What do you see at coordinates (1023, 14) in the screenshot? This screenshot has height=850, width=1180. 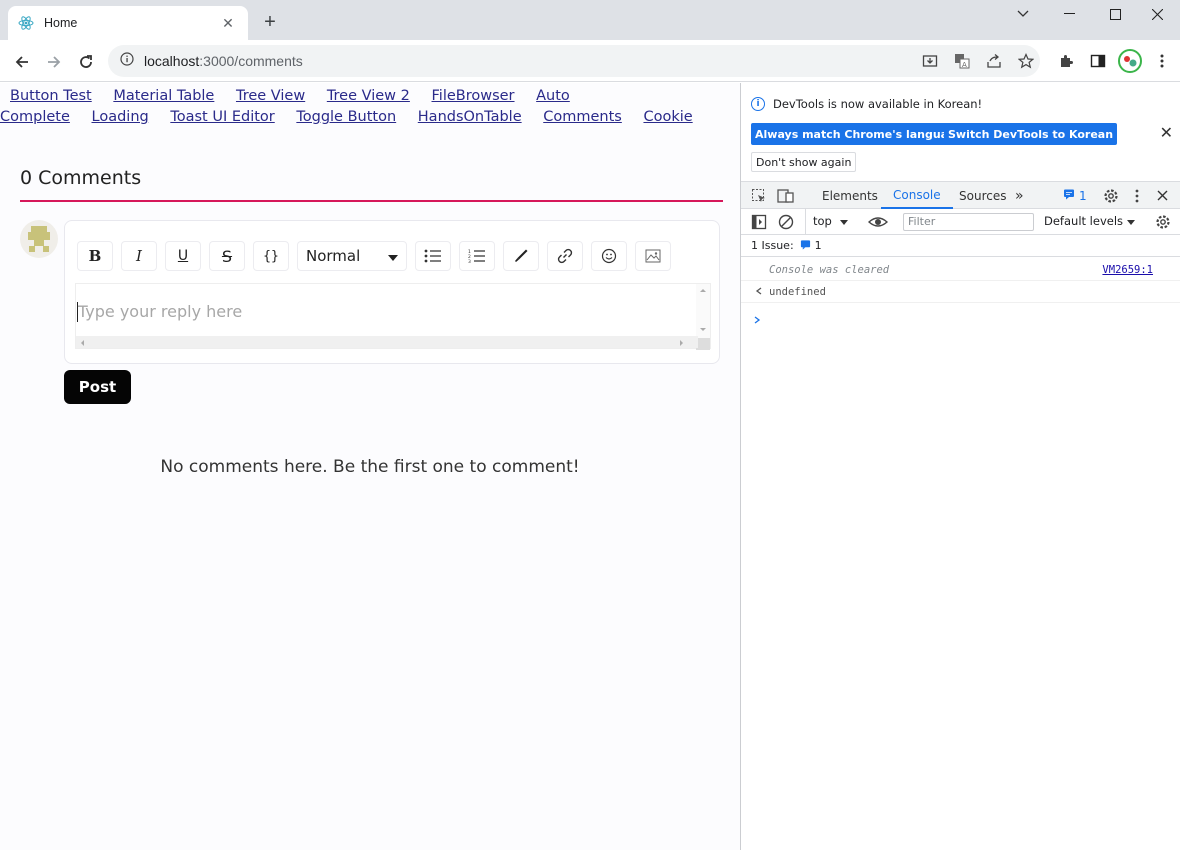 I see `tab-search-icon` at bounding box center [1023, 14].